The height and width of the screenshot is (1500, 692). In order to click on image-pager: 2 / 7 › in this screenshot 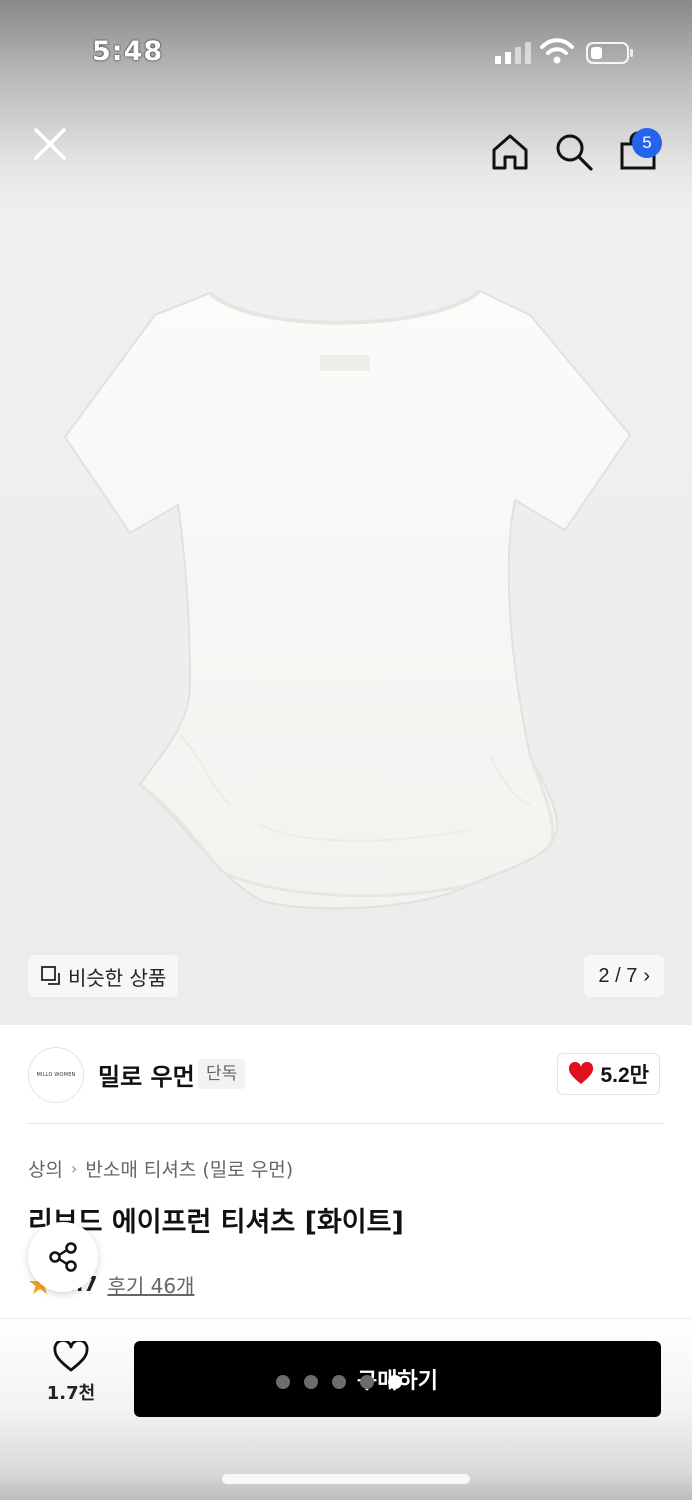, I will do `click(624, 976)`.